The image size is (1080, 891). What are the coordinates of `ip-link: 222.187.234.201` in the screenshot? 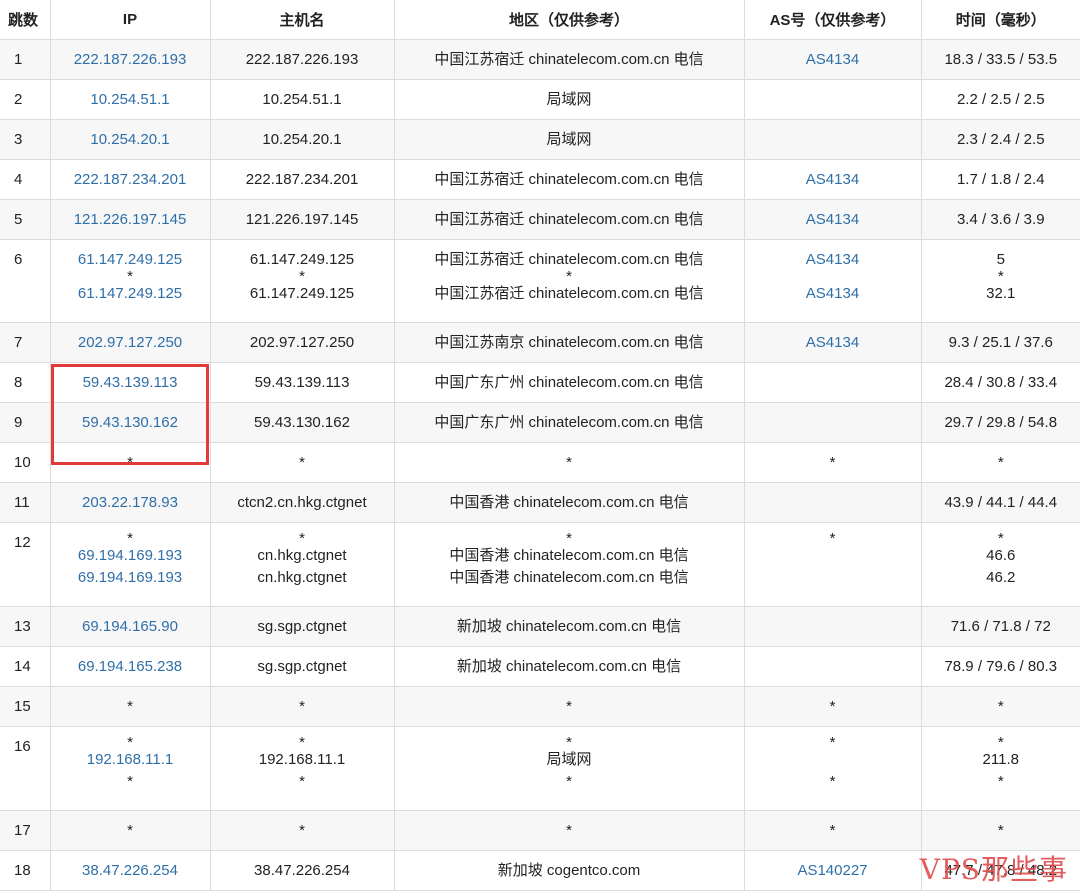 It's located at (130, 179).